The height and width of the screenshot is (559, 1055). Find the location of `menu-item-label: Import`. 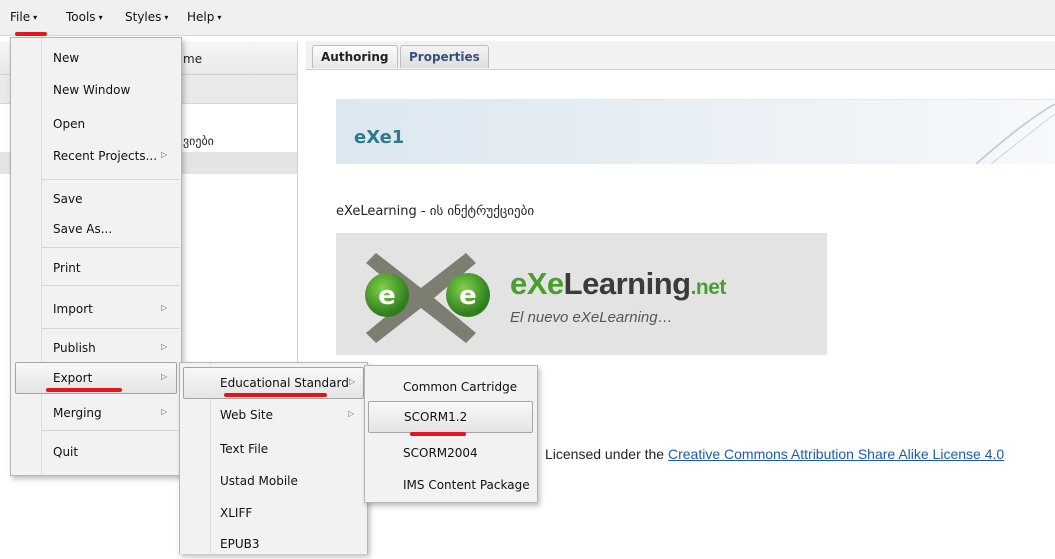

menu-item-label: Import is located at coordinates (73, 309).